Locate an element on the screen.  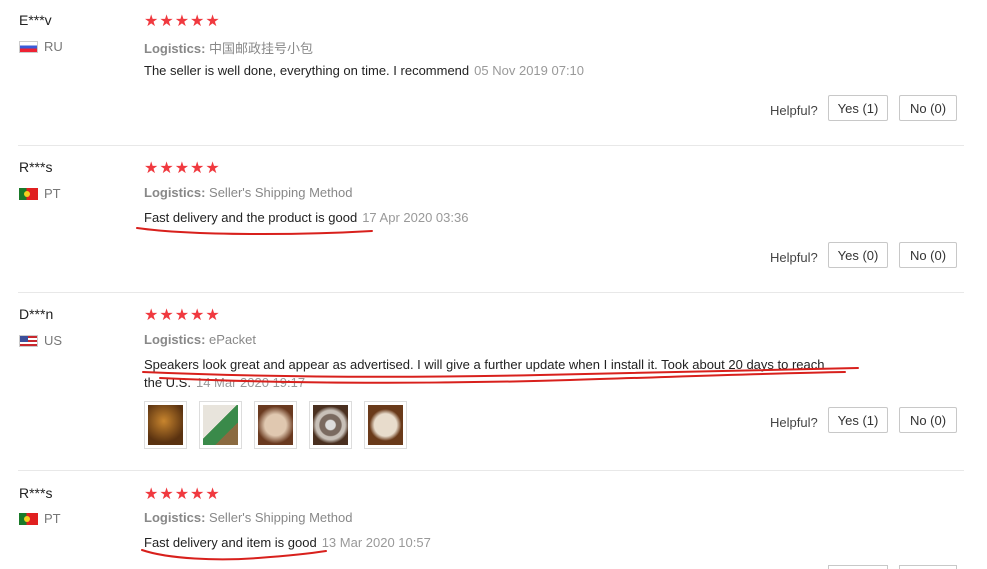
reviewer-name: D***n is located at coordinates (36, 314).